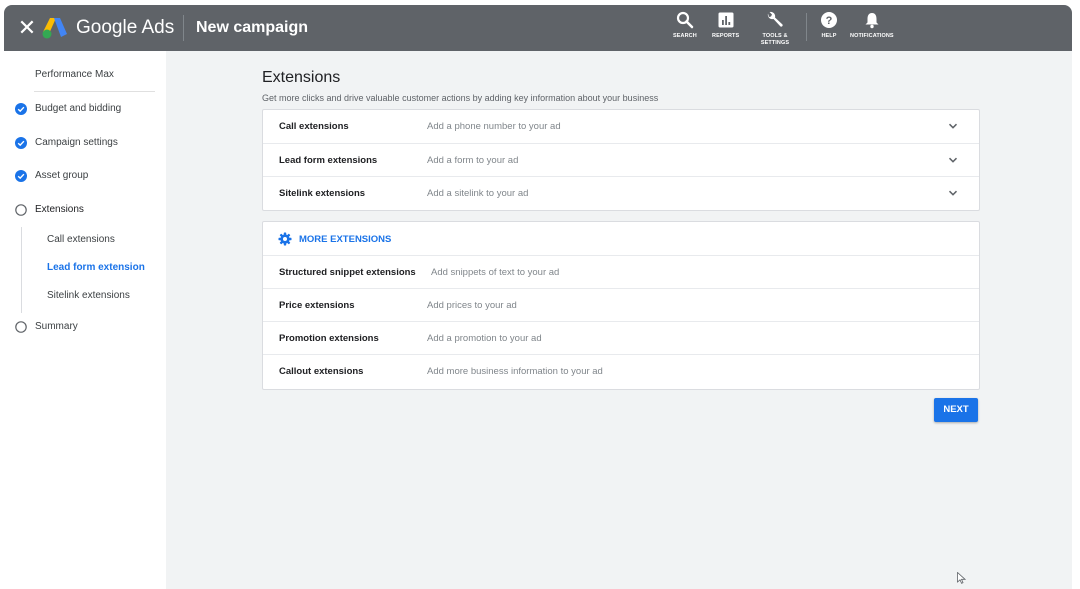 The image size is (1080, 589). Describe the element at coordinates (961, 578) in the screenshot. I see `mouse-cursor-icon` at that location.